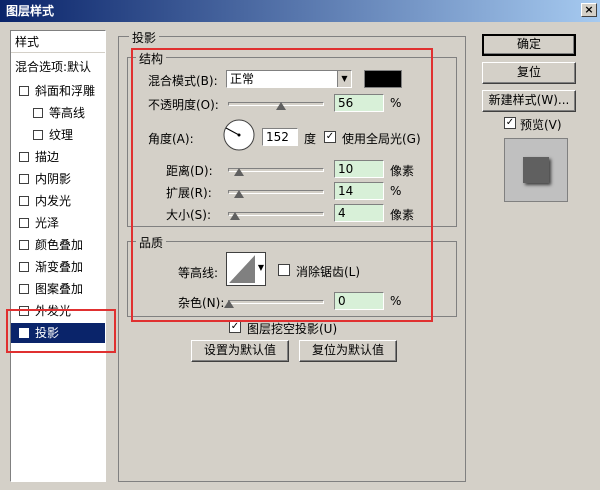  I want to click on sidebar-item-label: 渐变叠加, so click(59, 267).